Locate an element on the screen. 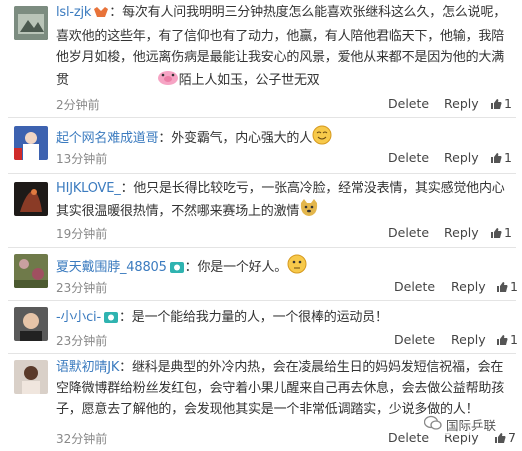 This screenshot has height=451, width=522. username-link: -小小ci- is located at coordinates (78, 317).